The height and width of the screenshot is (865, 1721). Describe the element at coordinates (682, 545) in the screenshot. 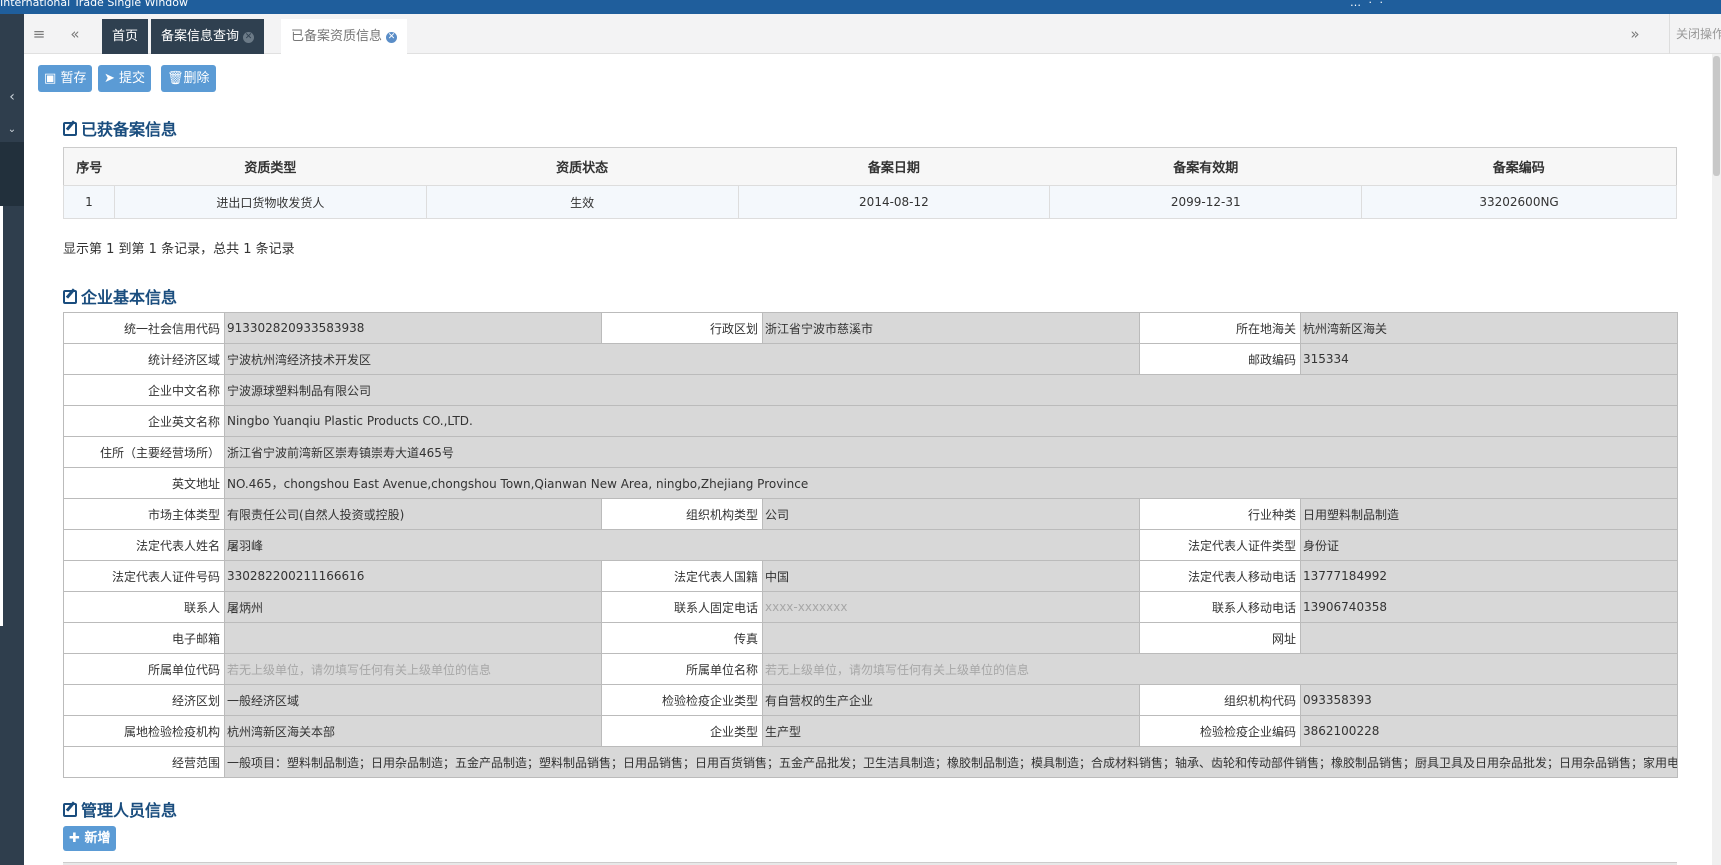

I see `legal-name-field: 屠羽峰` at that location.